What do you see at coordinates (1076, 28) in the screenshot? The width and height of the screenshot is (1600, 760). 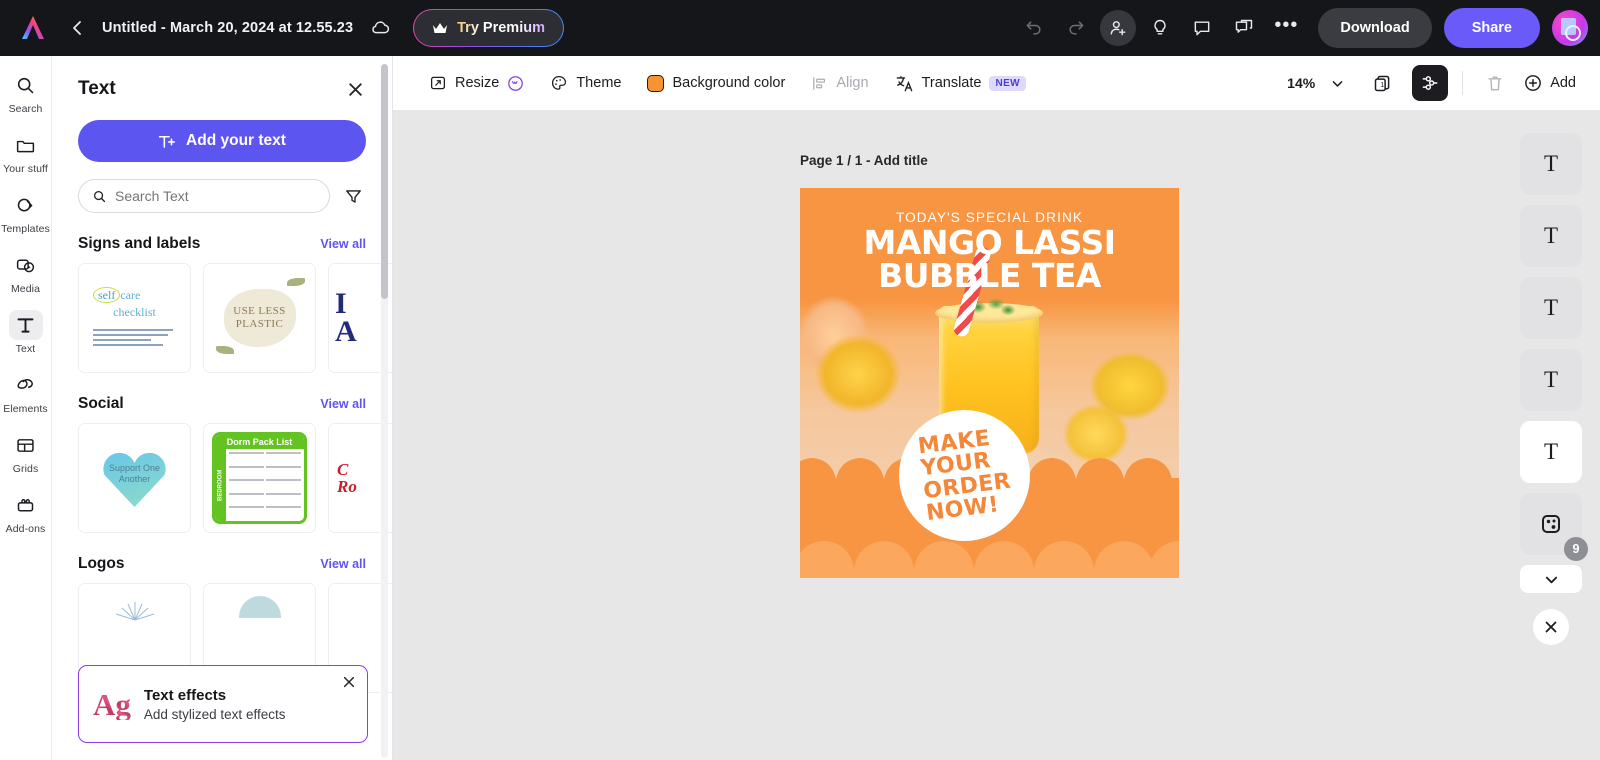 I see `redo-icon` at bounding box center [1076, 28].